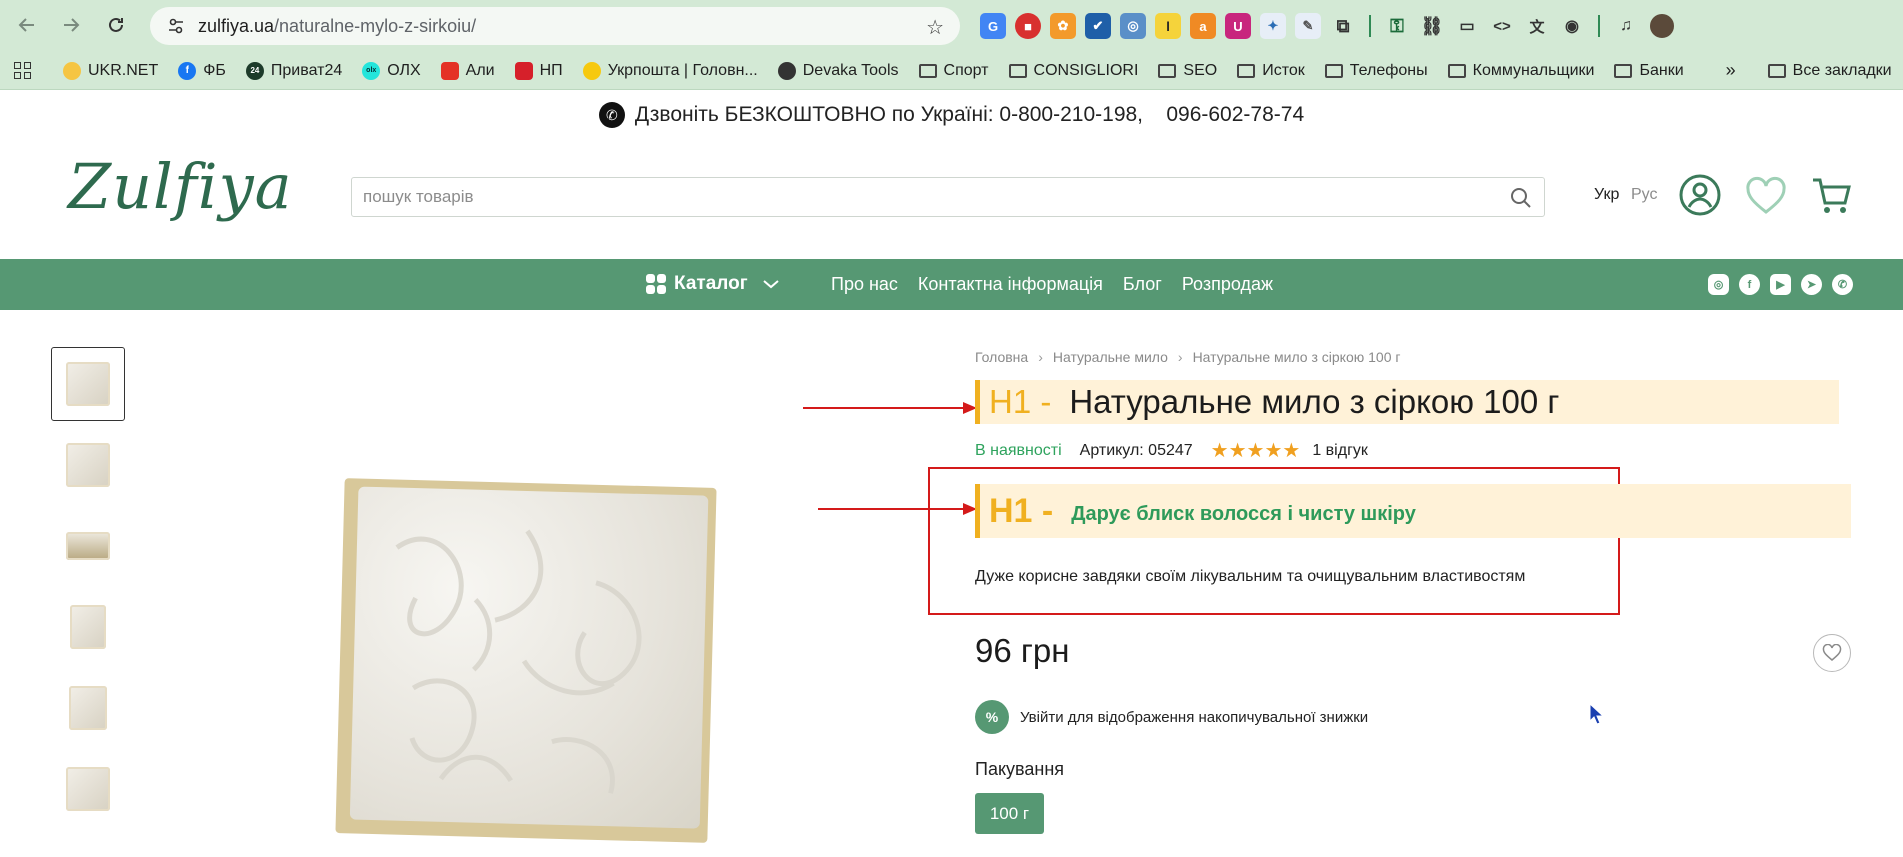 This screenshot has width=1903, height=857. What do you see at coordinates (1521, 198) in the screenshot?
I see `search-icon` at bounding box center [1521, 198].